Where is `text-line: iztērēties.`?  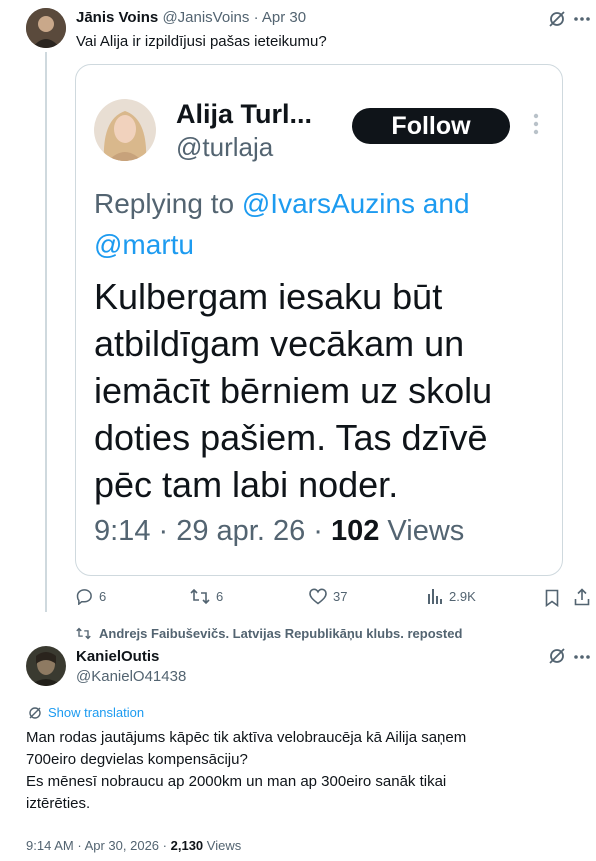 text-line: iztērēties. is located at coordinates (58, 803).